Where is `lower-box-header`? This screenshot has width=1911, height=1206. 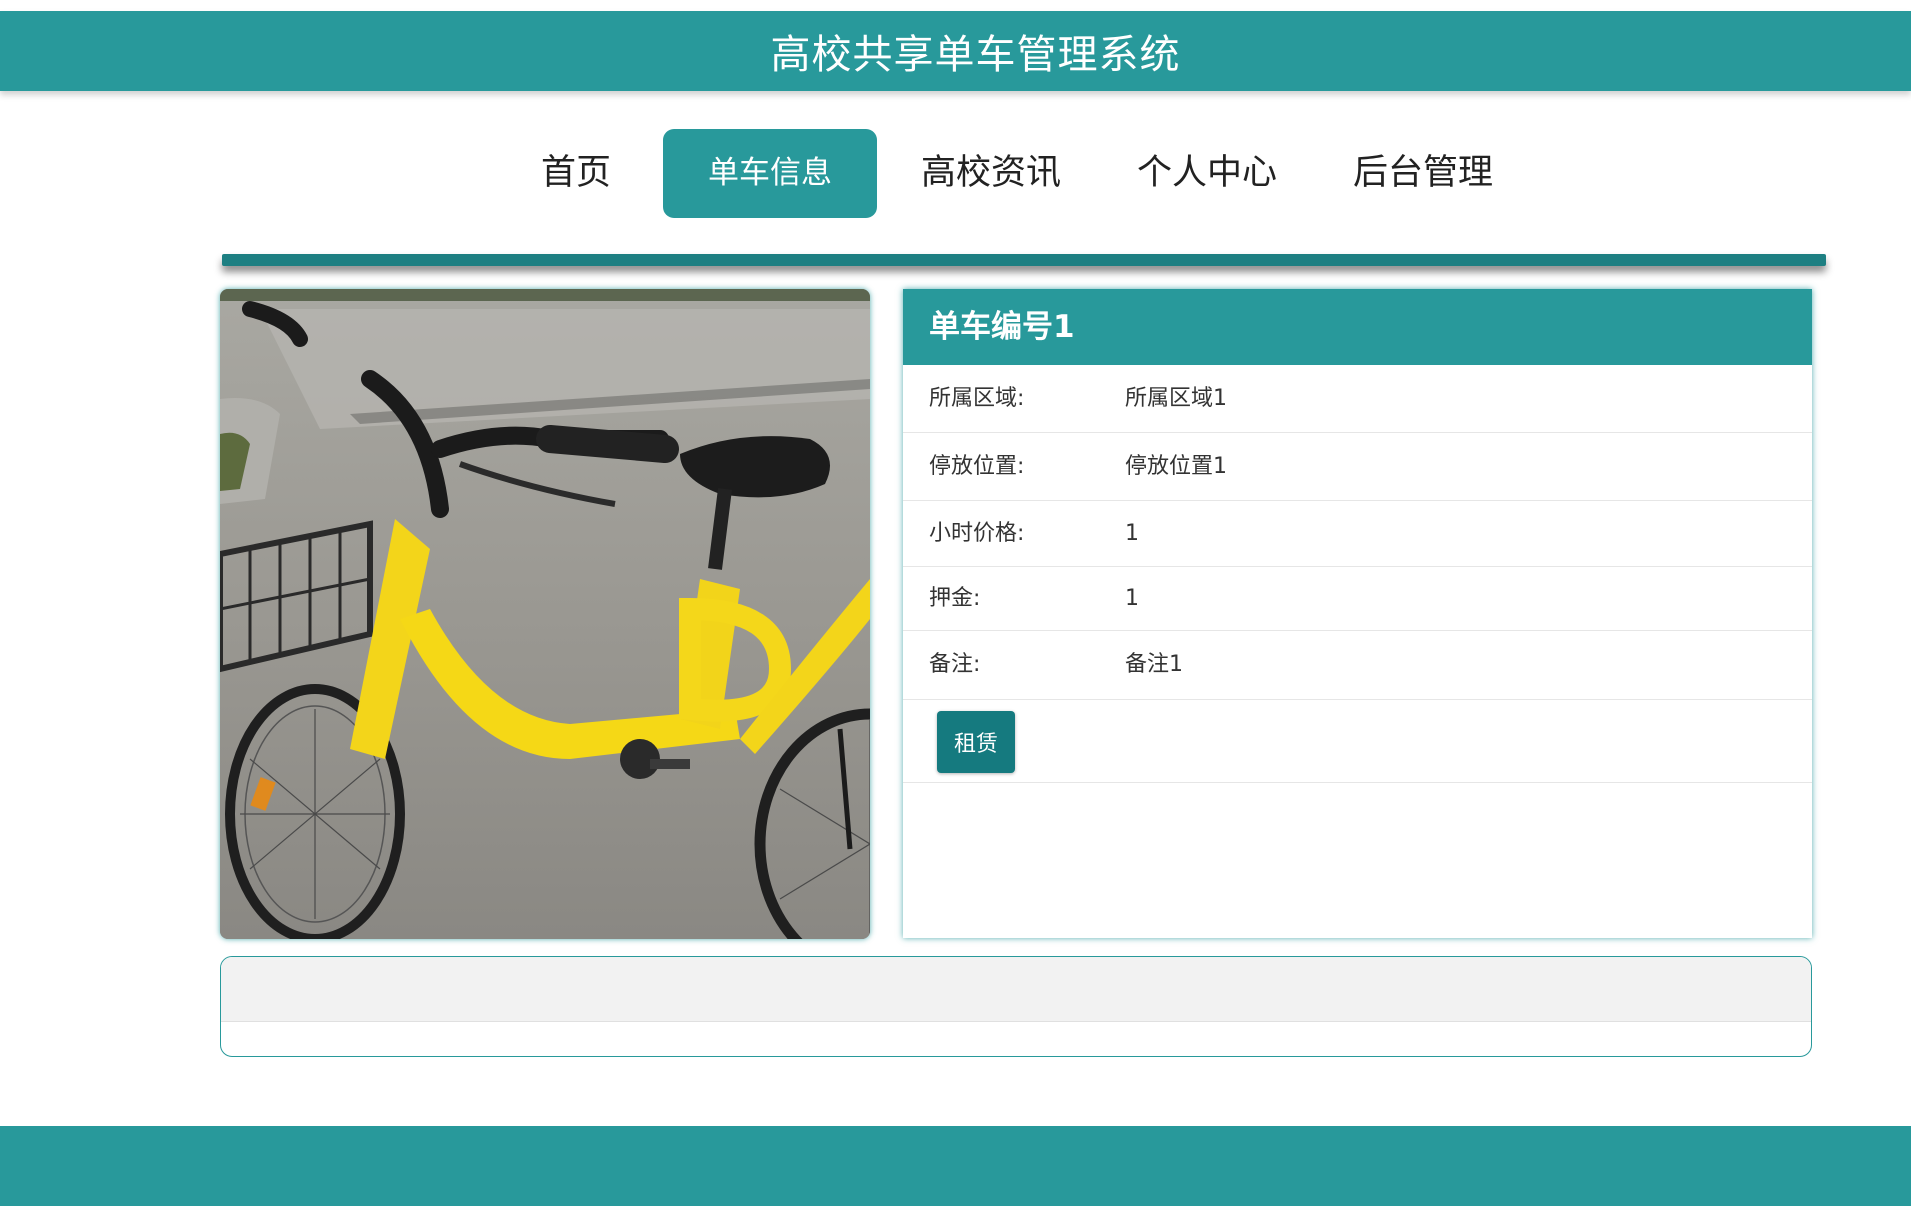
lower-box-header is located at coordinates (1016, 989).